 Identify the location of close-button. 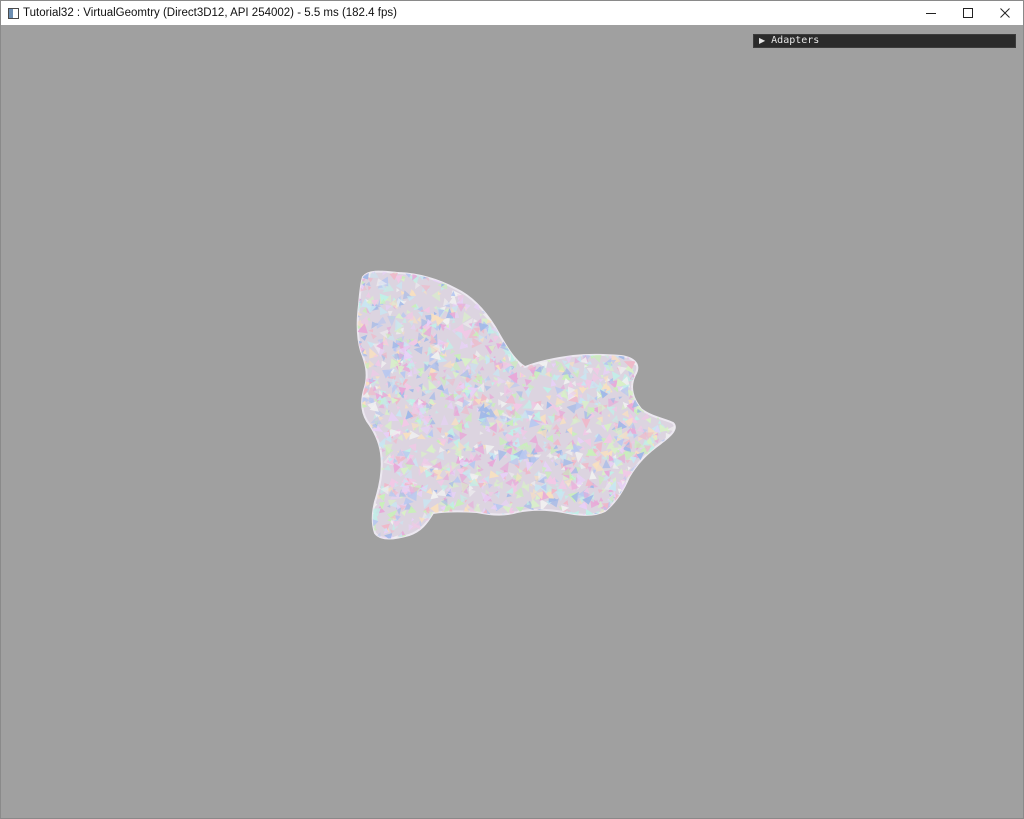
(1004, 13).